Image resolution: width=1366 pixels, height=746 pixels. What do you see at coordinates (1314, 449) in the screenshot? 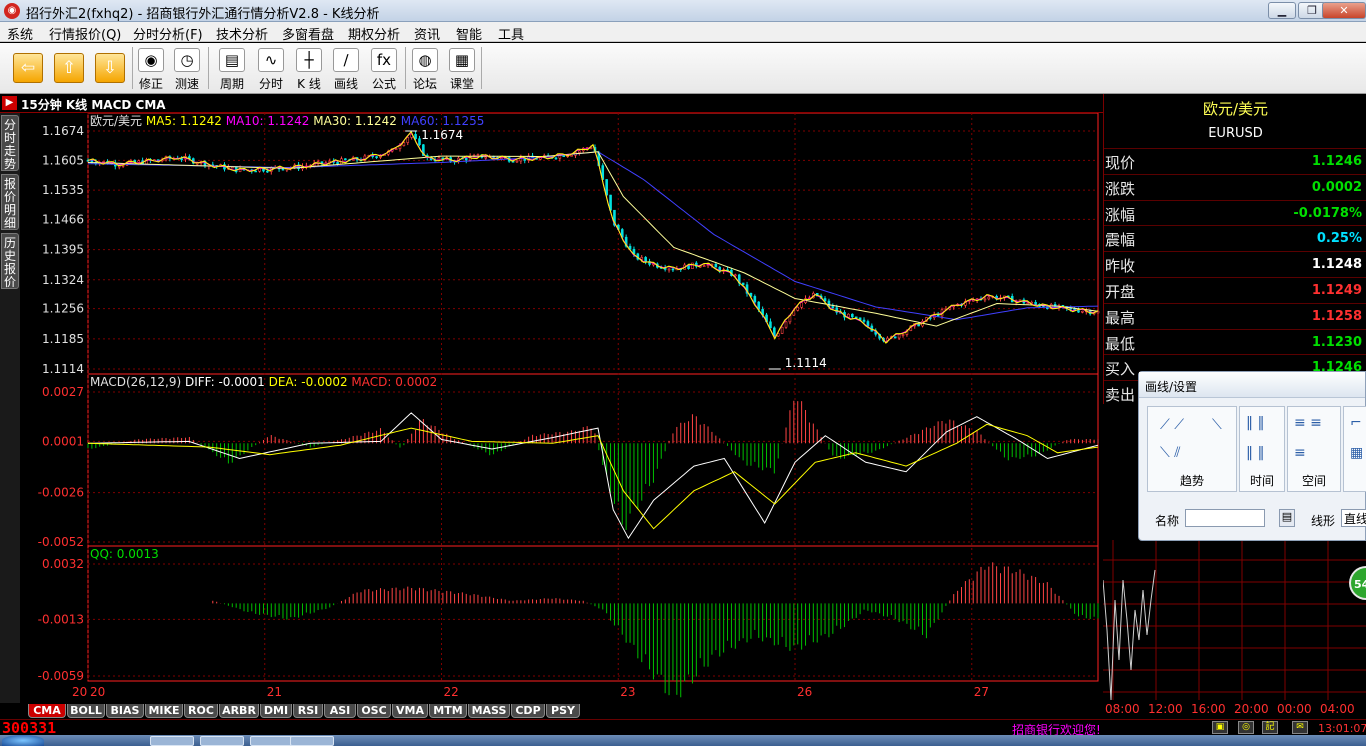
I see `space-group: ≡ ≡ ≡ 空间` at bounding box center [1314, 449].